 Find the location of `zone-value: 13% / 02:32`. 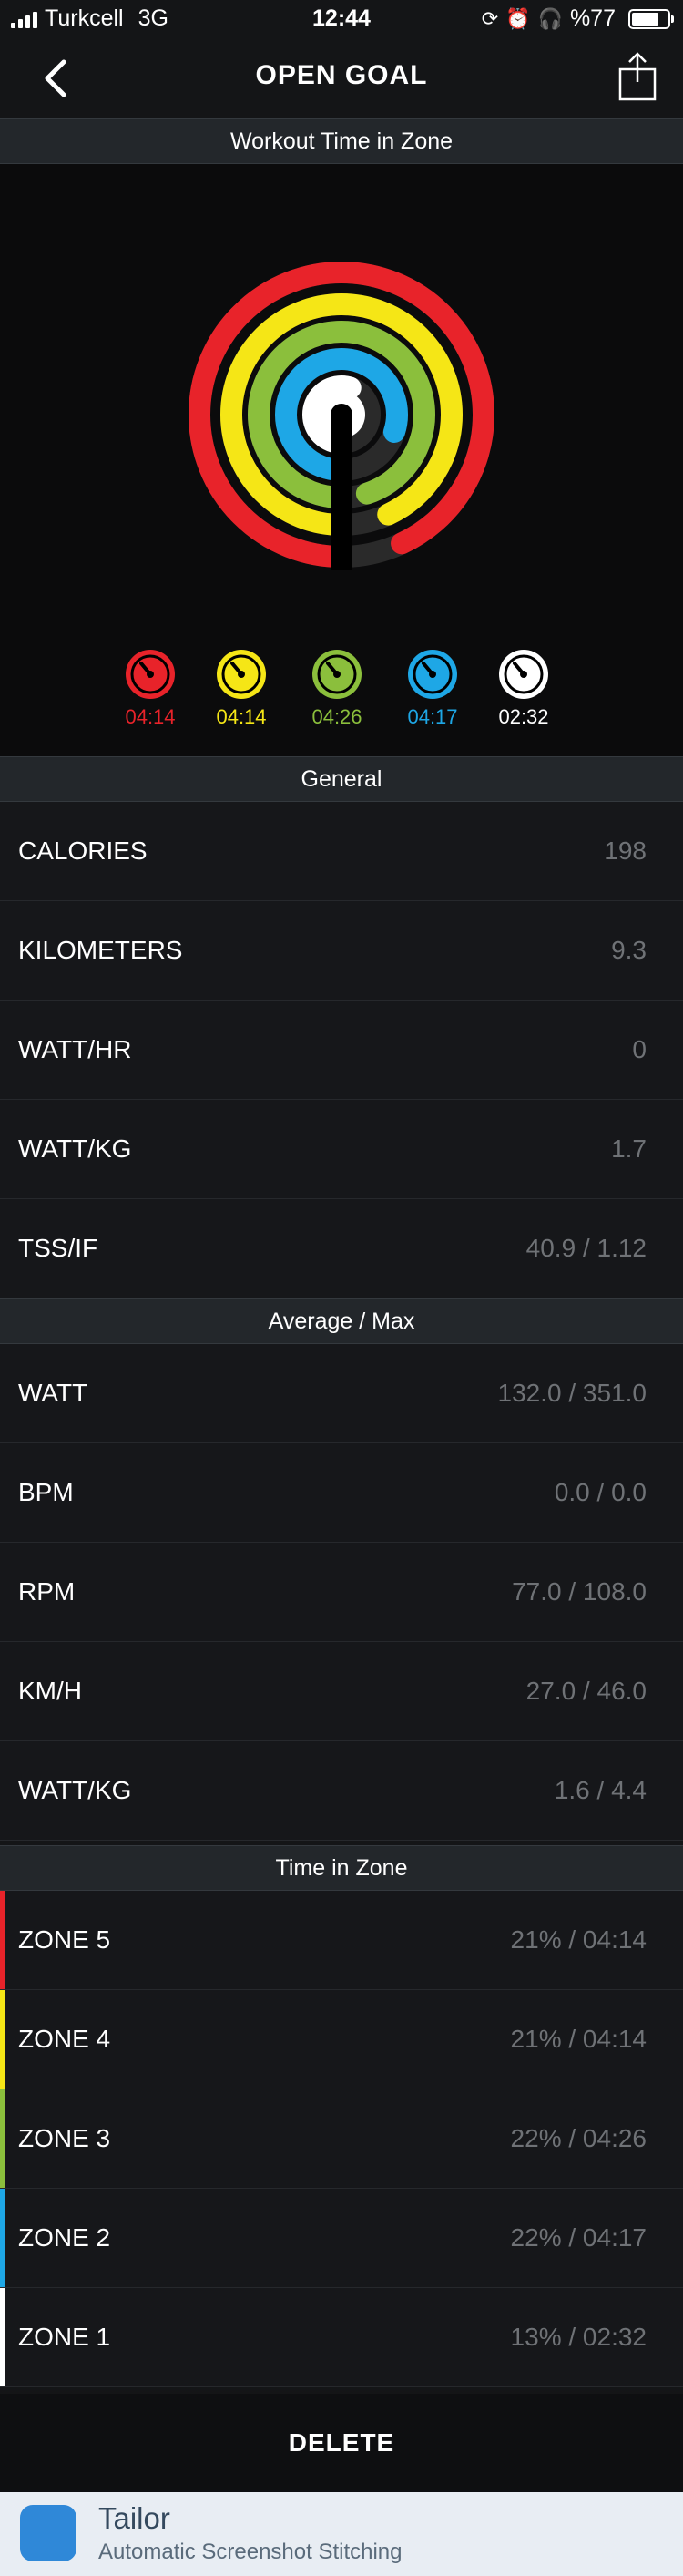

zone-value: 13% / 02:32 is located at coordinates (578, 2337).